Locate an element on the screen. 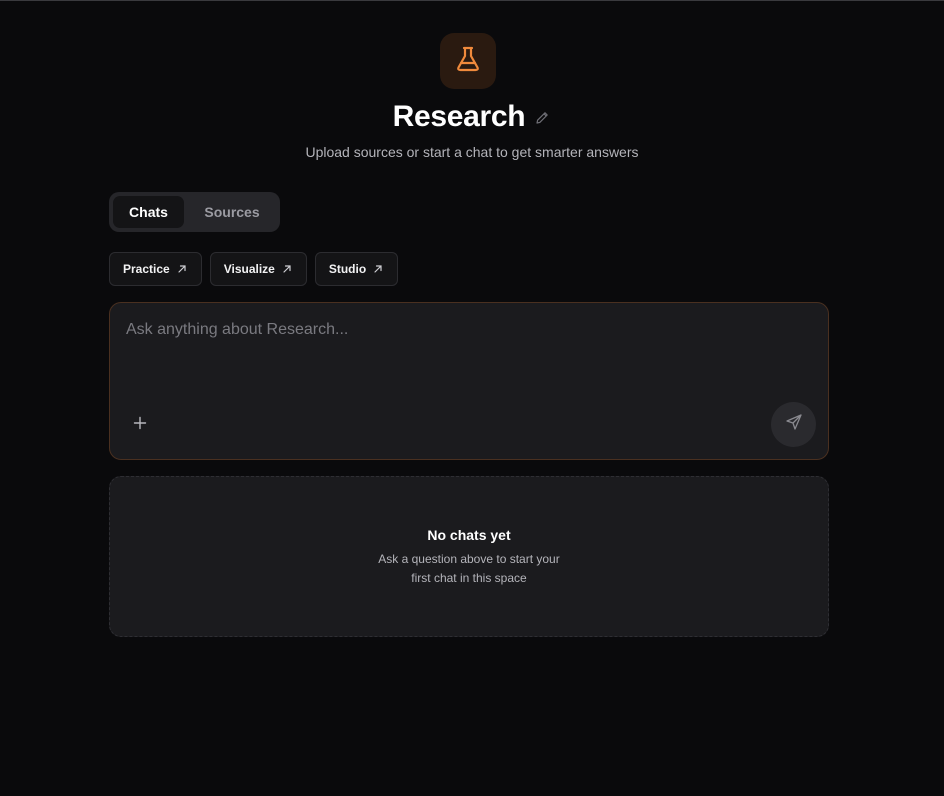  studio-button: Studio is located at coordinates (356, 269).